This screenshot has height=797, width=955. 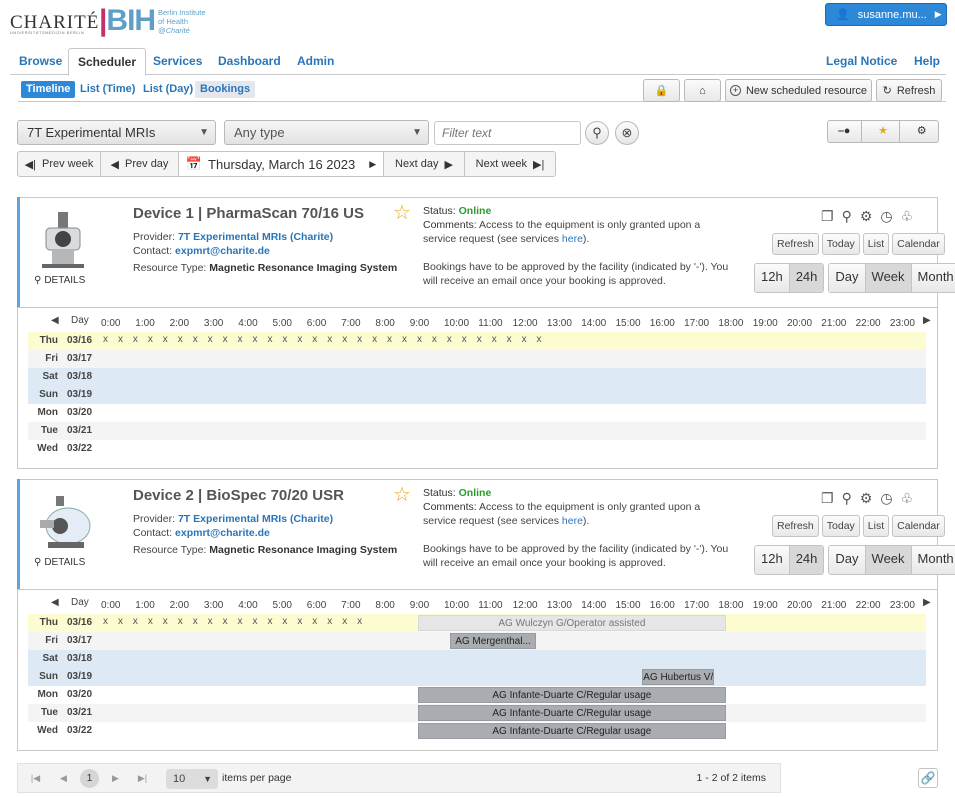 What do you see at coordinates (140, 164) in the screenshot?
I see `prev-day-button: ◀ Prev day` at bounding box center [140, 164].